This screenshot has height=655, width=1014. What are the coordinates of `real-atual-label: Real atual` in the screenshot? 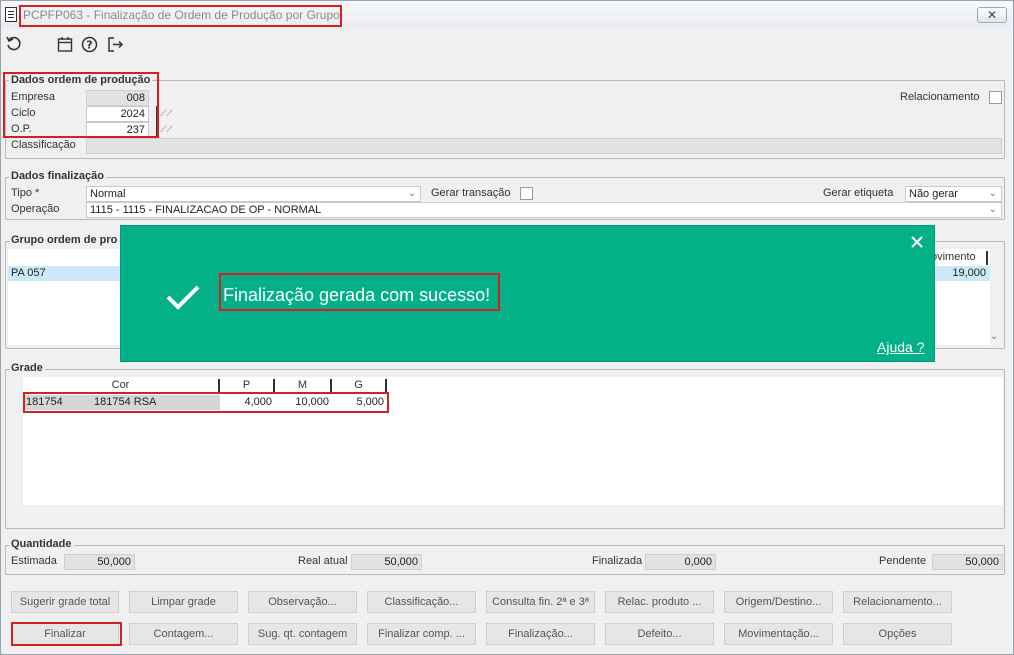 It's located at (323, 561).